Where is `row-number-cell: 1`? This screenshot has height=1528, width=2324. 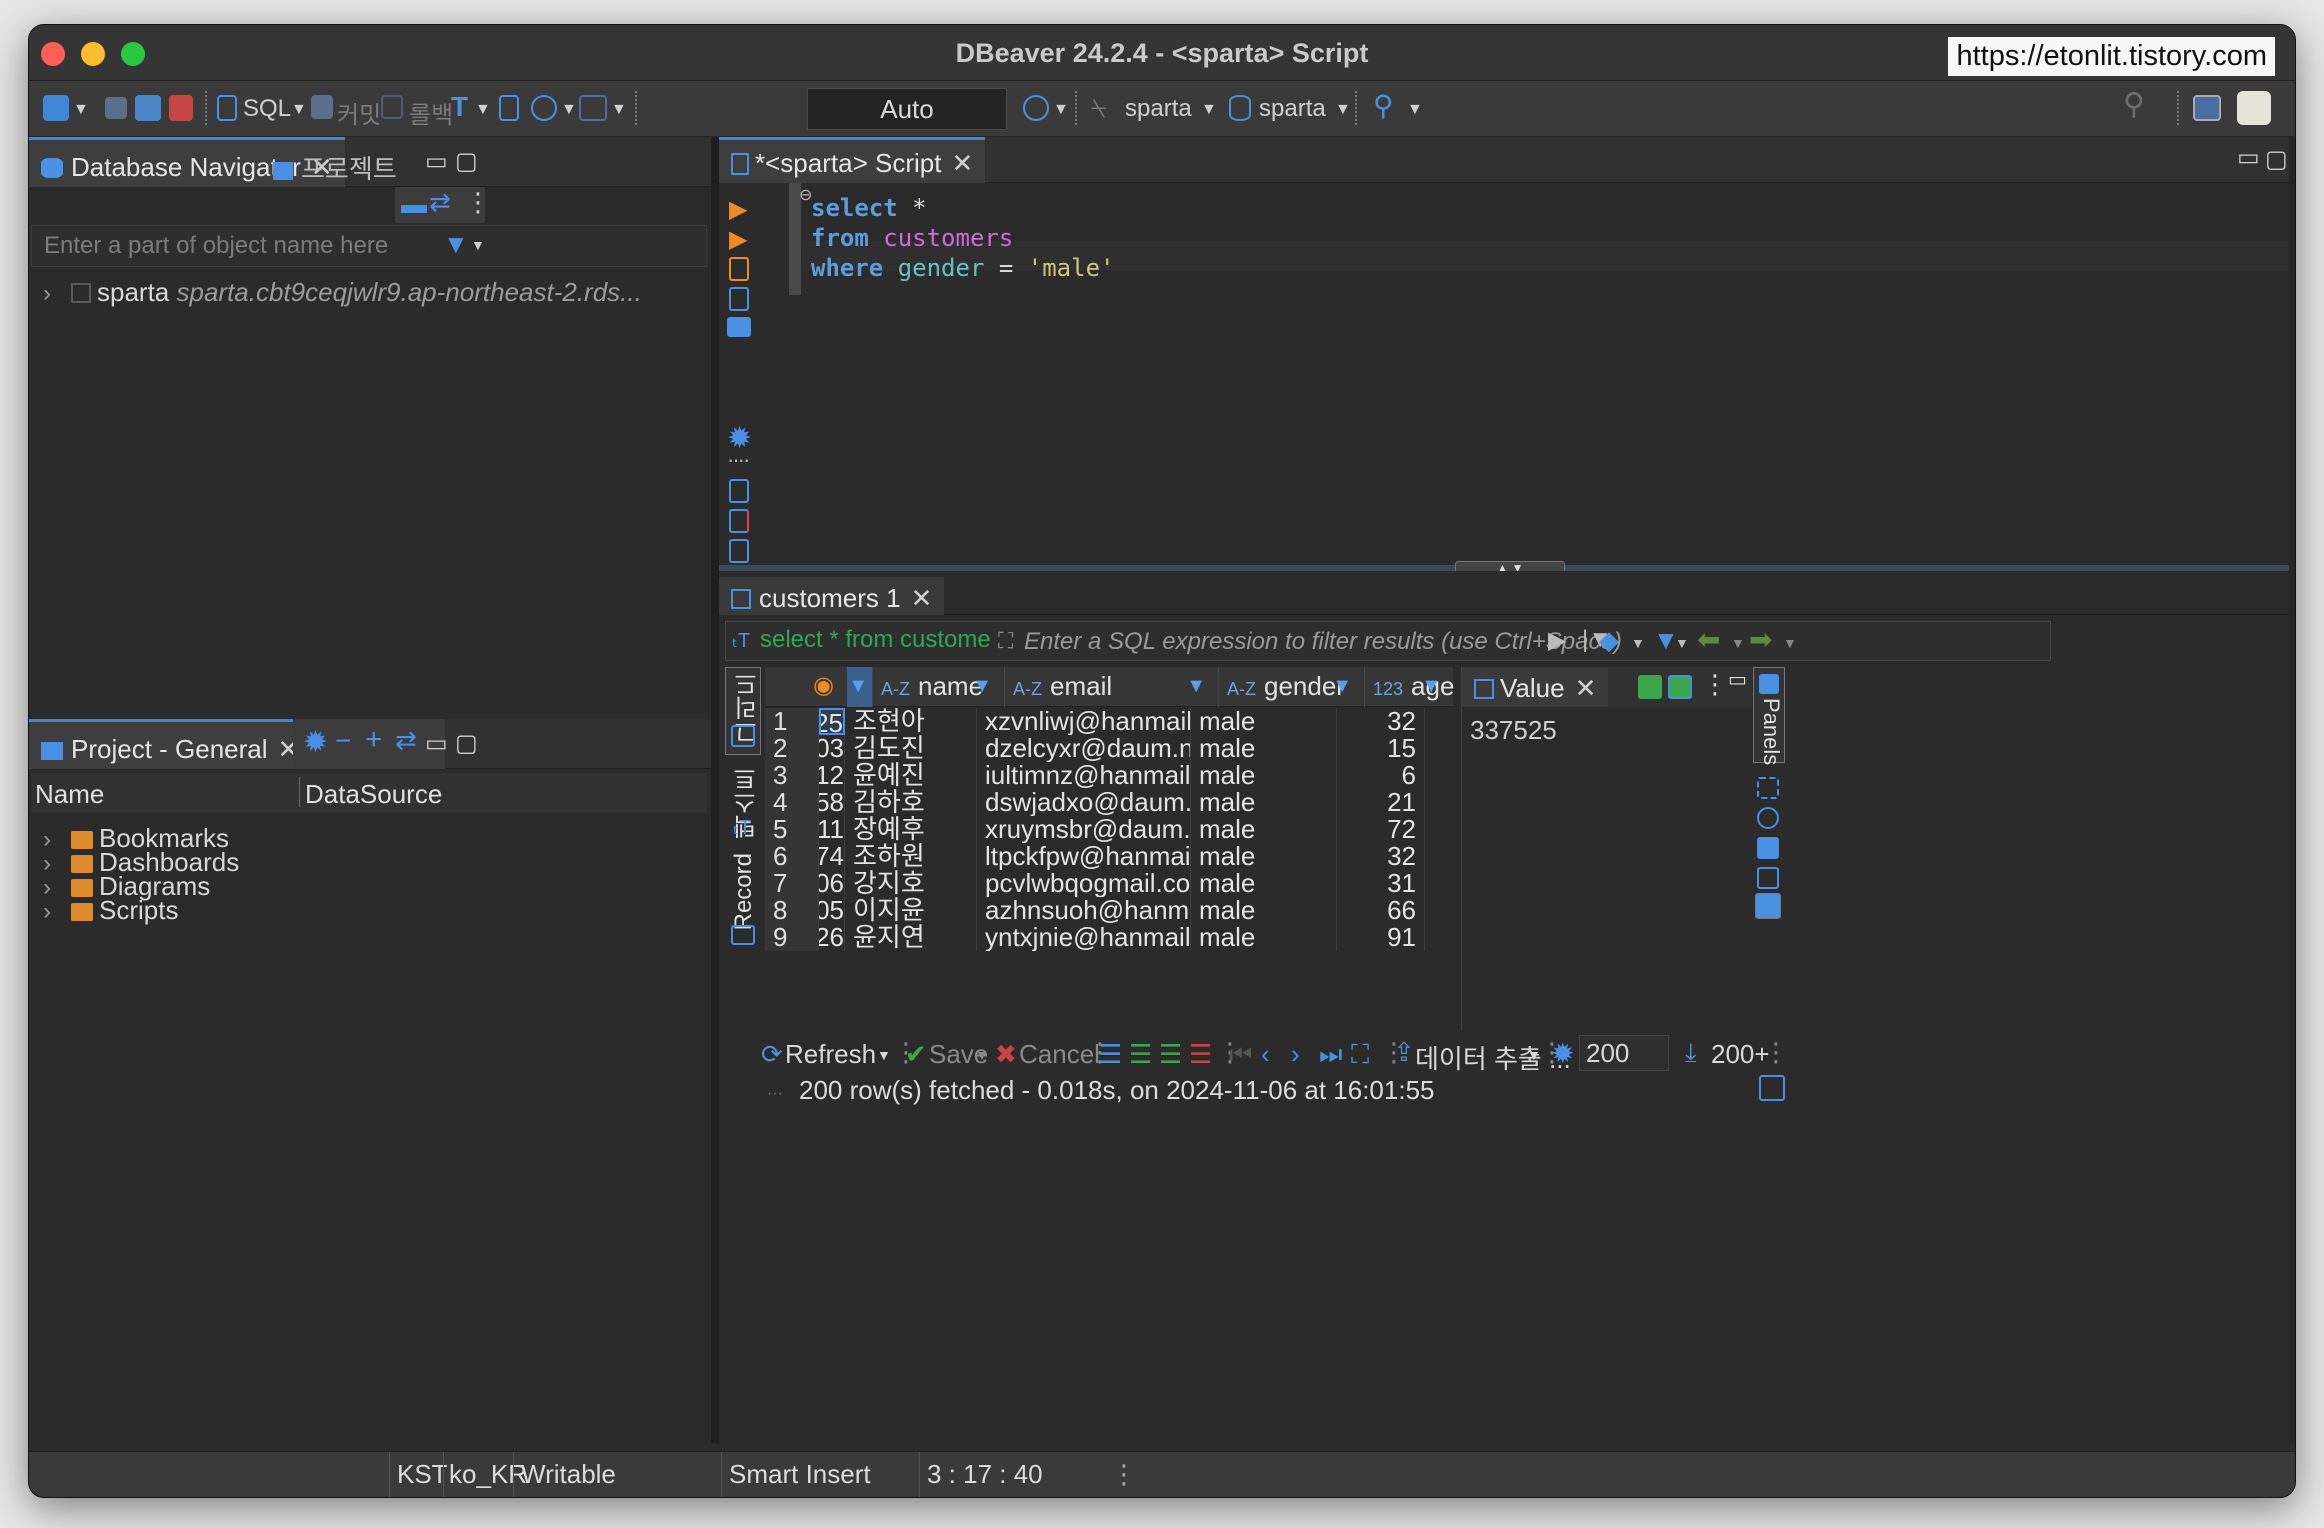
row-number-cell: 1 is located at coordinates (792, 721).